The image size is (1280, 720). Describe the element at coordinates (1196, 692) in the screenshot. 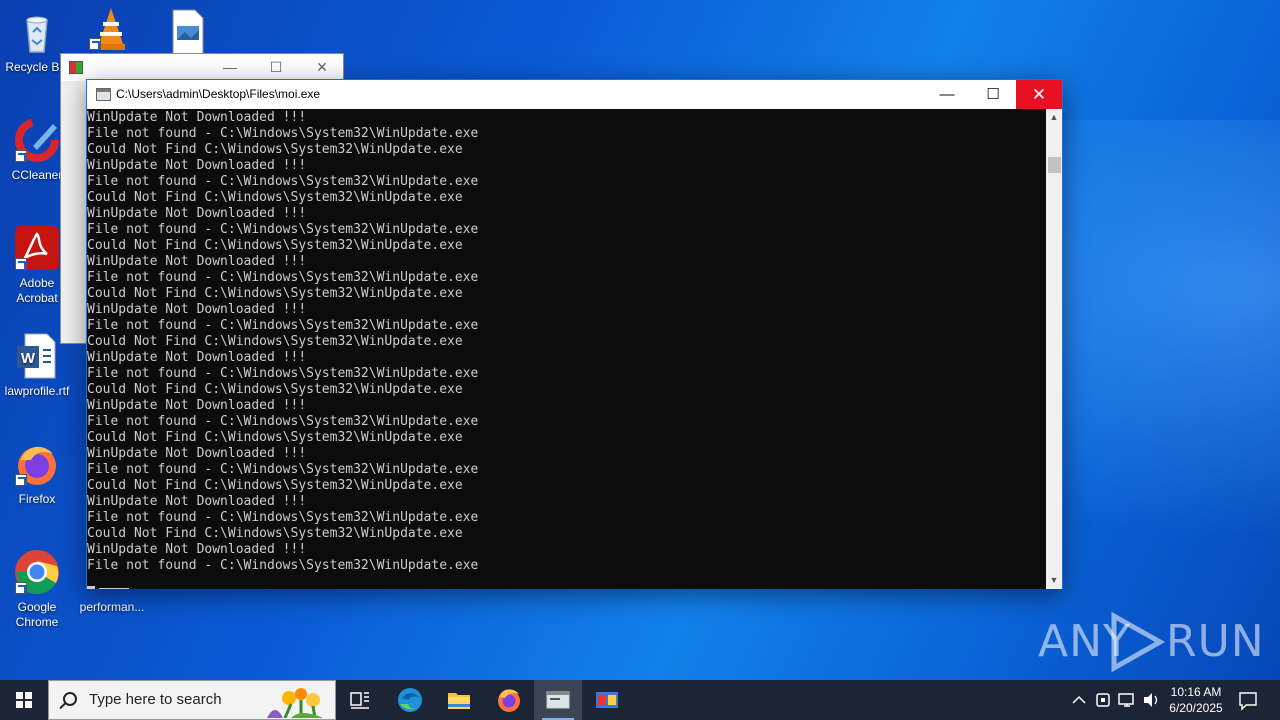

I see `clock-time: 10:16 AM` at that location.